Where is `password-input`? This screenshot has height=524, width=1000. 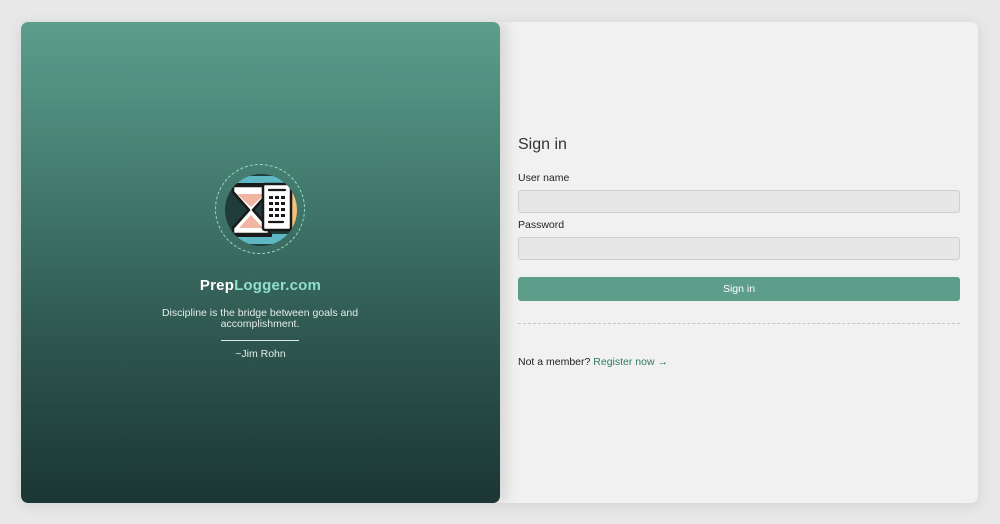 password-input is located at coordinates (739, 248).